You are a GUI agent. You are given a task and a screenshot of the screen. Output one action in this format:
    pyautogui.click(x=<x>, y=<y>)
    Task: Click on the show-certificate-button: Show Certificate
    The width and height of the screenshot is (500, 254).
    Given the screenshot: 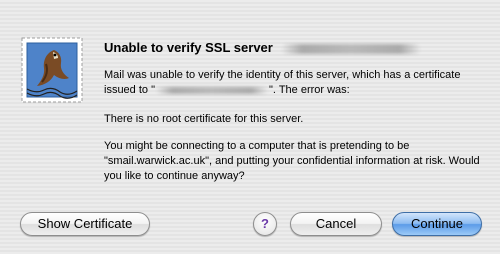 What is the action you would take?
    pyautogui.click(x=85, y=224)
    